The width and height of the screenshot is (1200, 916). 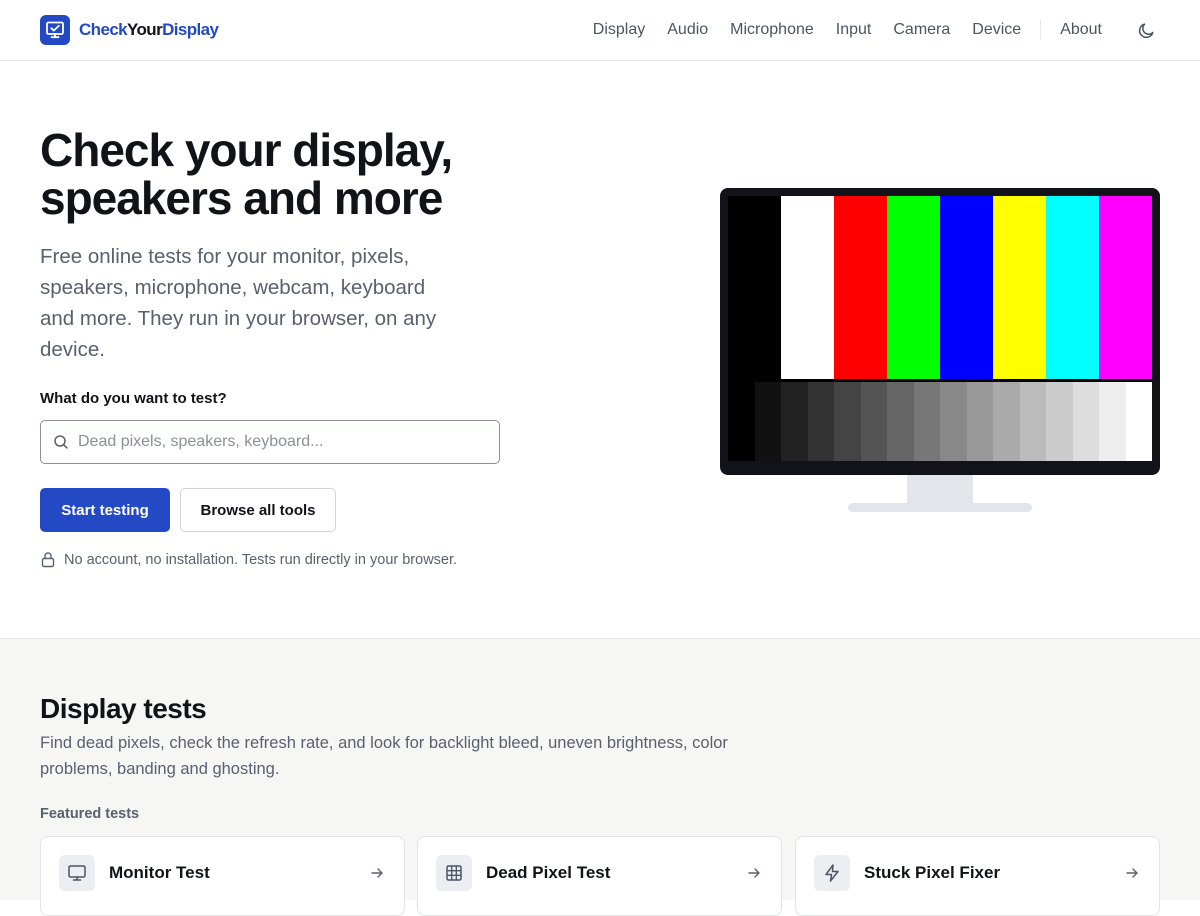 I want to click on monitor-icon, so click(x=77, y=873).